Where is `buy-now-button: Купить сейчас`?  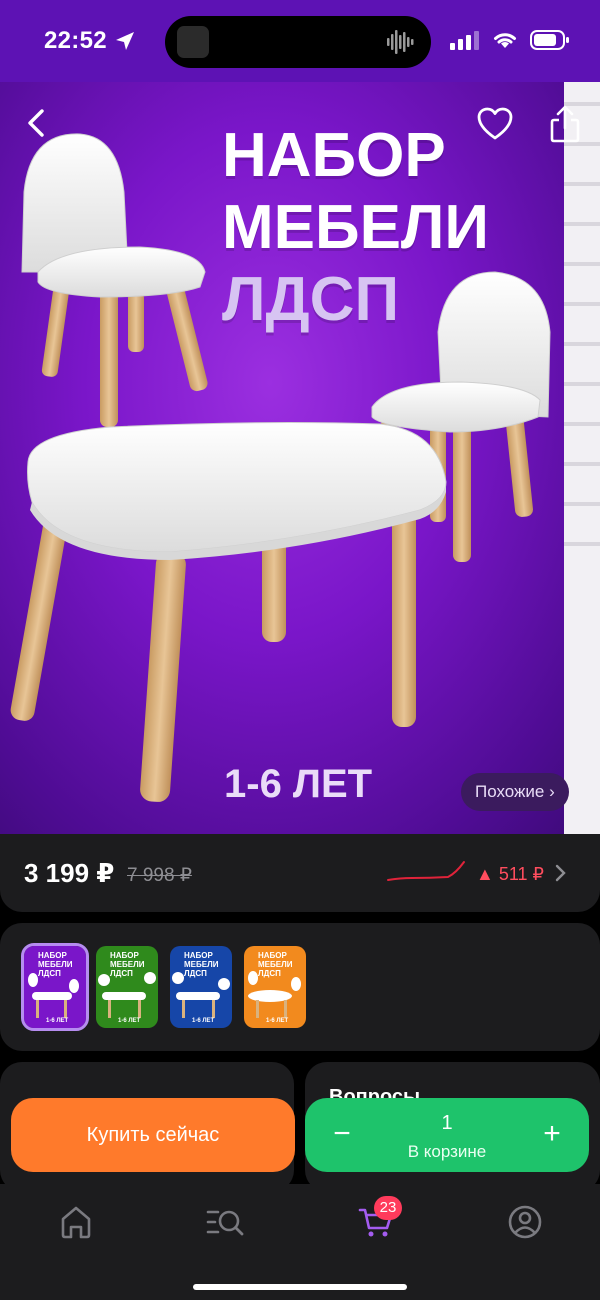 buy-now-button: Купить сейчас is located at coordinates (153, 1135).